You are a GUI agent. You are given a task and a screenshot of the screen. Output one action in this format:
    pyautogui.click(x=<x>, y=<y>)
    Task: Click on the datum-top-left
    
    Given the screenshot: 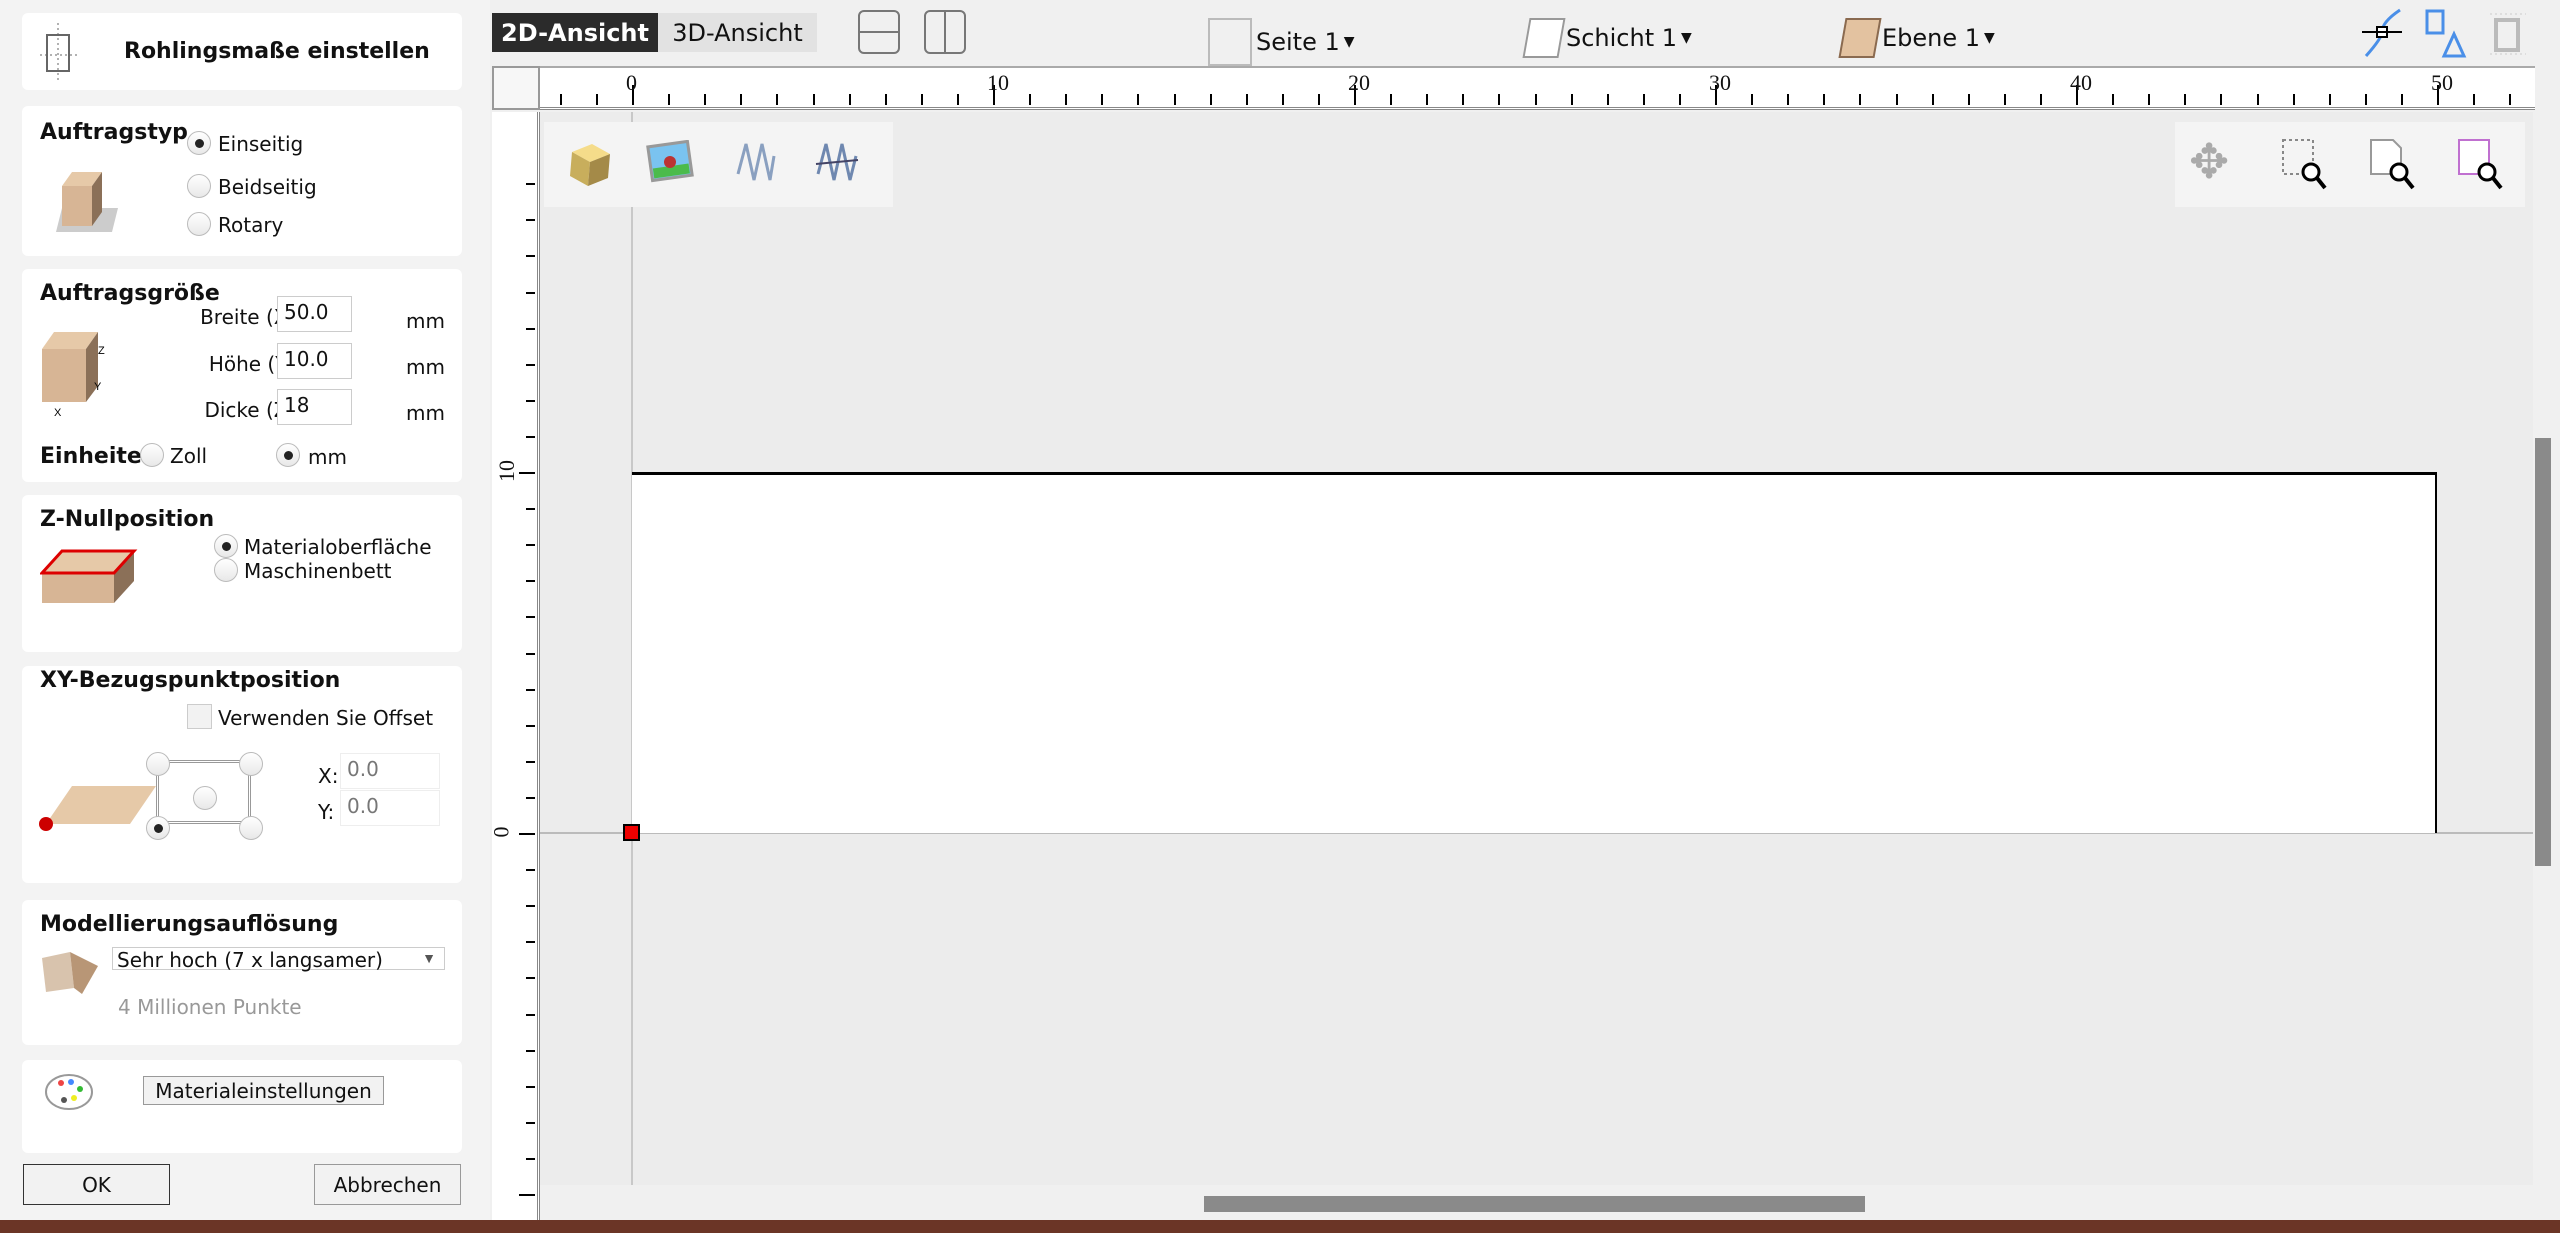 What is the action you would take?
    pyautogui.click(x=158, y=764)
    